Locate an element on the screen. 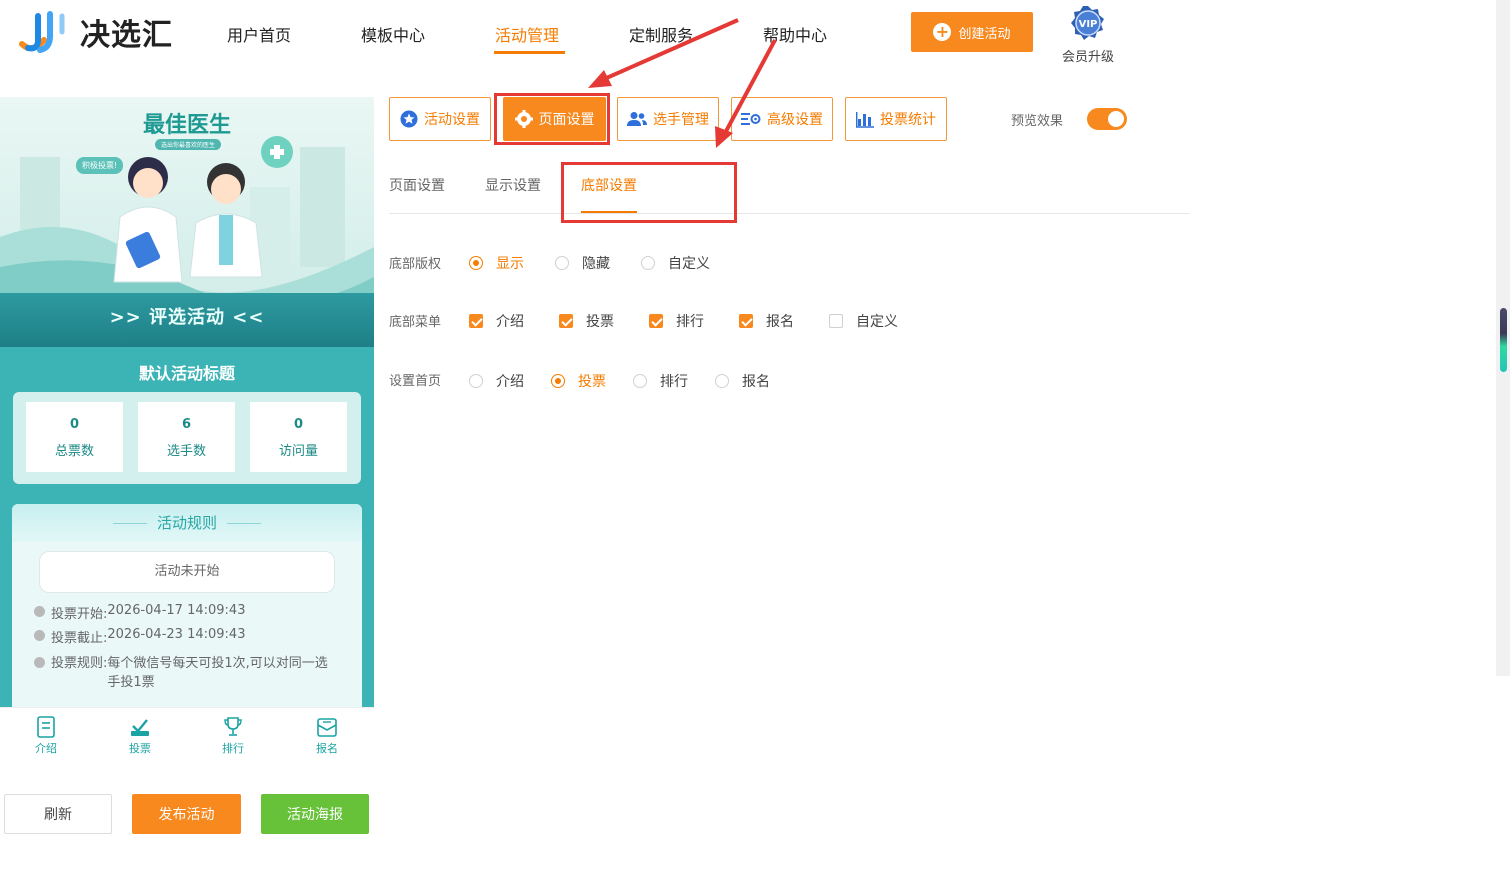 The height and width of the screenshot is (889, 1510). tabbar-item-signup: 报名 is located at coordinates (327, 736).